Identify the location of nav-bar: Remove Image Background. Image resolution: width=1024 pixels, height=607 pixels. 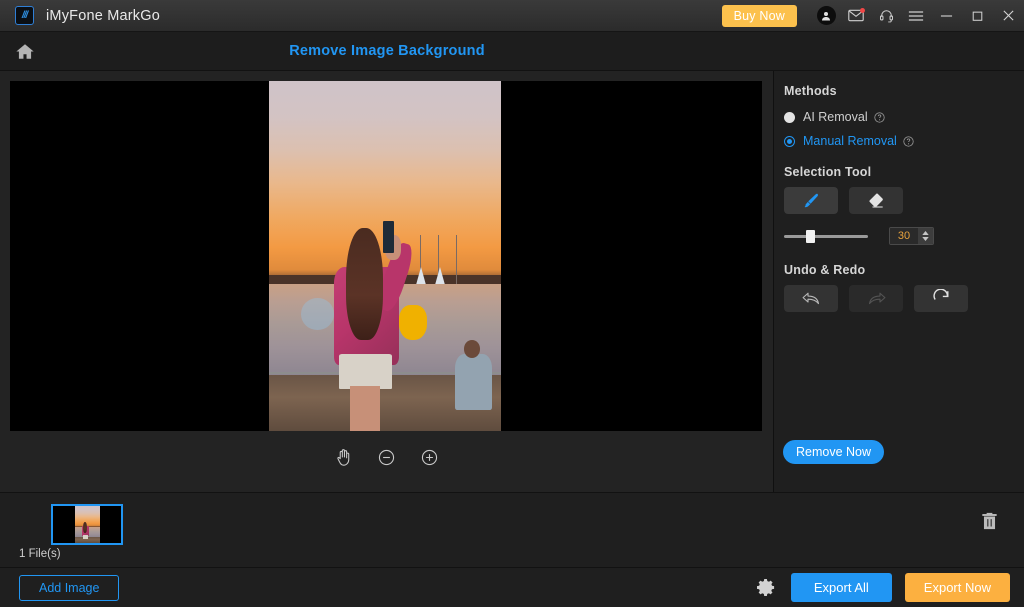
(512, 51).